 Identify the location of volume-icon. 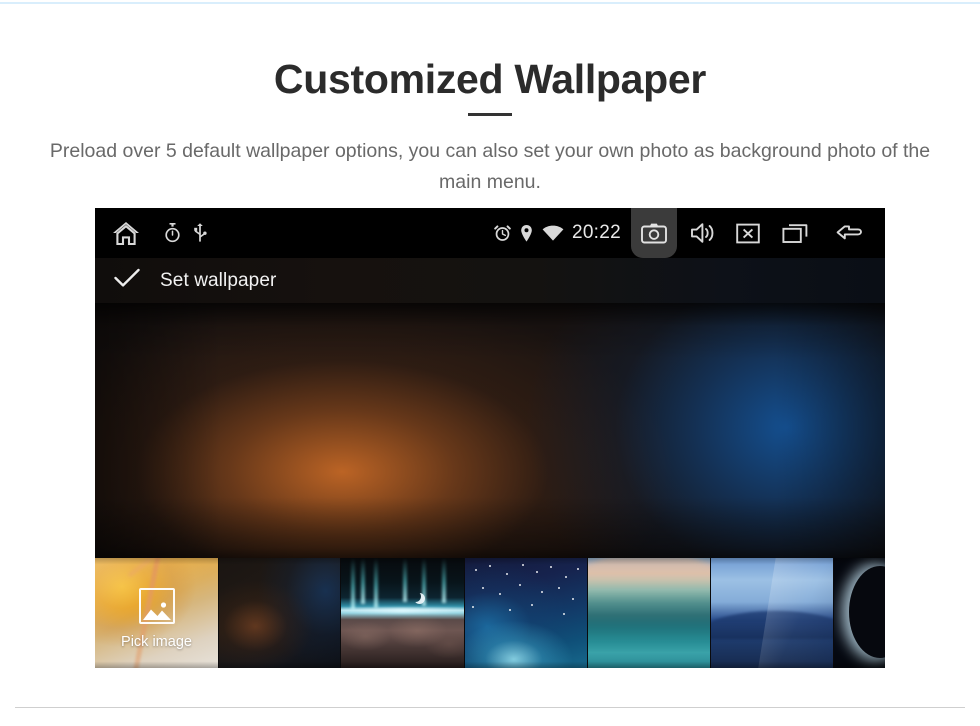
(703, 233).